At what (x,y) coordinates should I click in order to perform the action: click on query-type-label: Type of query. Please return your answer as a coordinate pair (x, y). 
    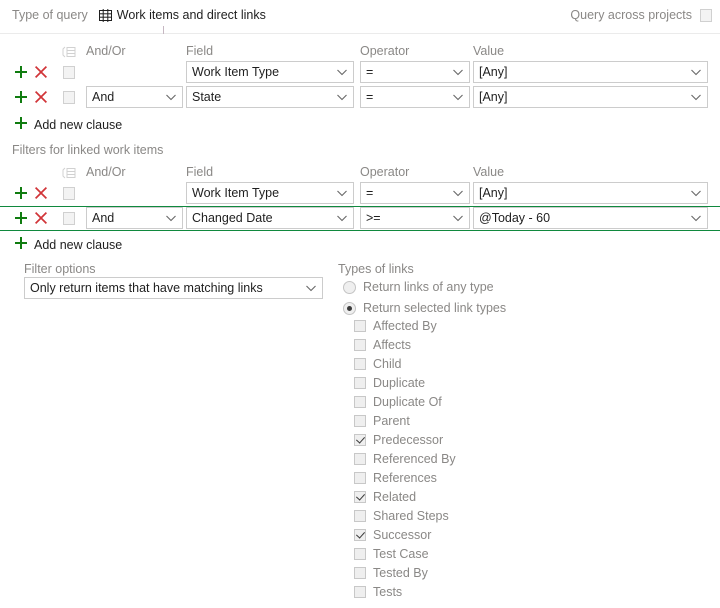
    Looking at the image, I should click on (50, 15).